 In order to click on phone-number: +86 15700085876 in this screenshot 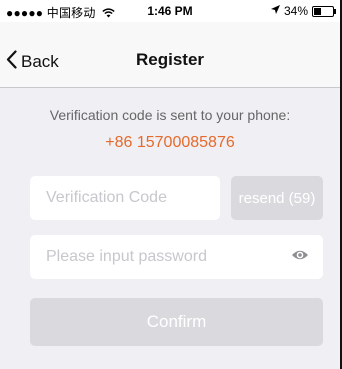, I will do `click(170, 142)`.